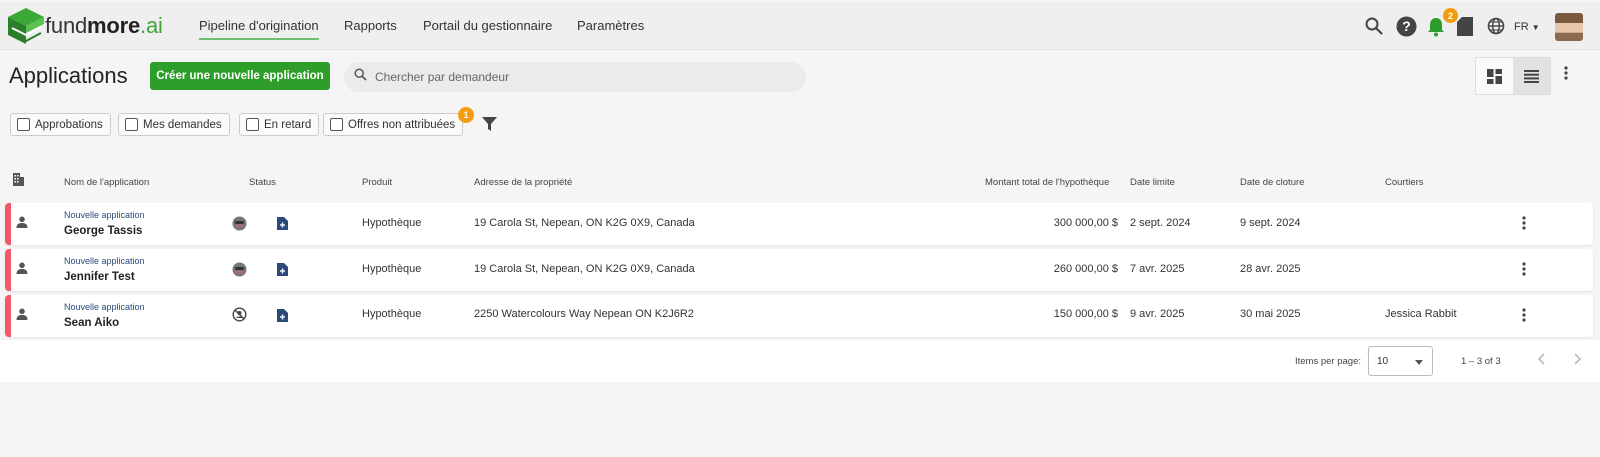 This screenshot has height=457, width=1600. Describe the element at coordinates (1152, 182) in the screenshot. I see `column-header-deadline: Date limite` at that location.